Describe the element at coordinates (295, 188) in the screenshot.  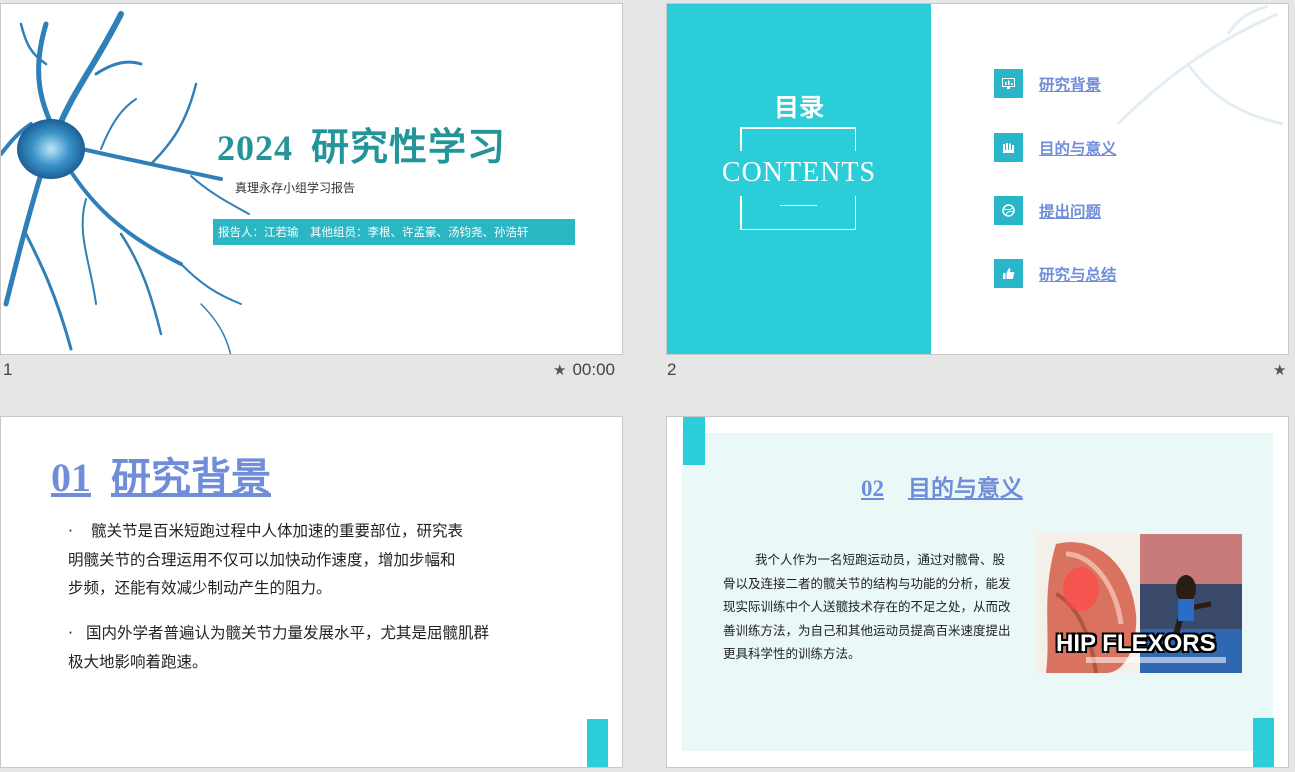
I see `slide-1-subtitle: 真理永存小组学习报告` at that location.